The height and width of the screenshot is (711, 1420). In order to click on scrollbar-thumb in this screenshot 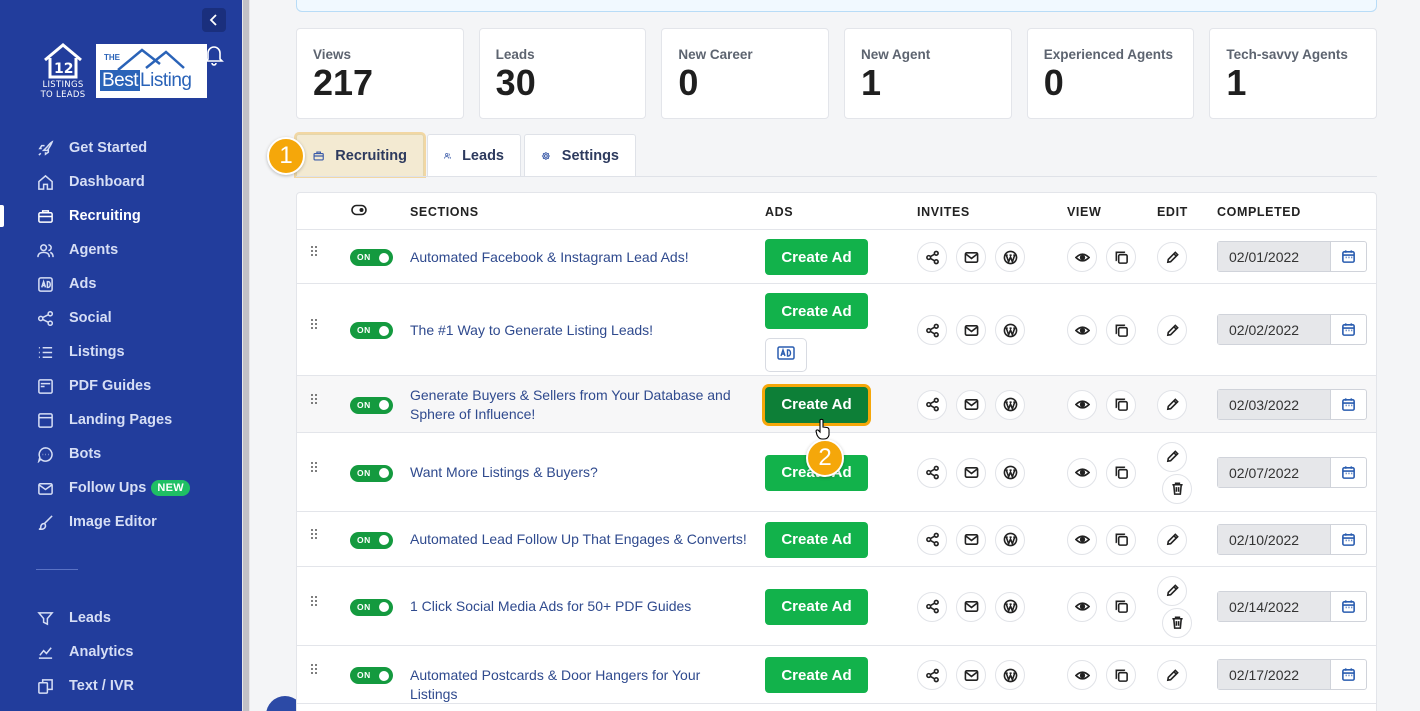, I will do `click(246, 355)`.